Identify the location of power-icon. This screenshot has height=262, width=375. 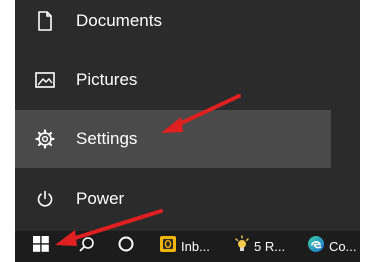
(45, 199).